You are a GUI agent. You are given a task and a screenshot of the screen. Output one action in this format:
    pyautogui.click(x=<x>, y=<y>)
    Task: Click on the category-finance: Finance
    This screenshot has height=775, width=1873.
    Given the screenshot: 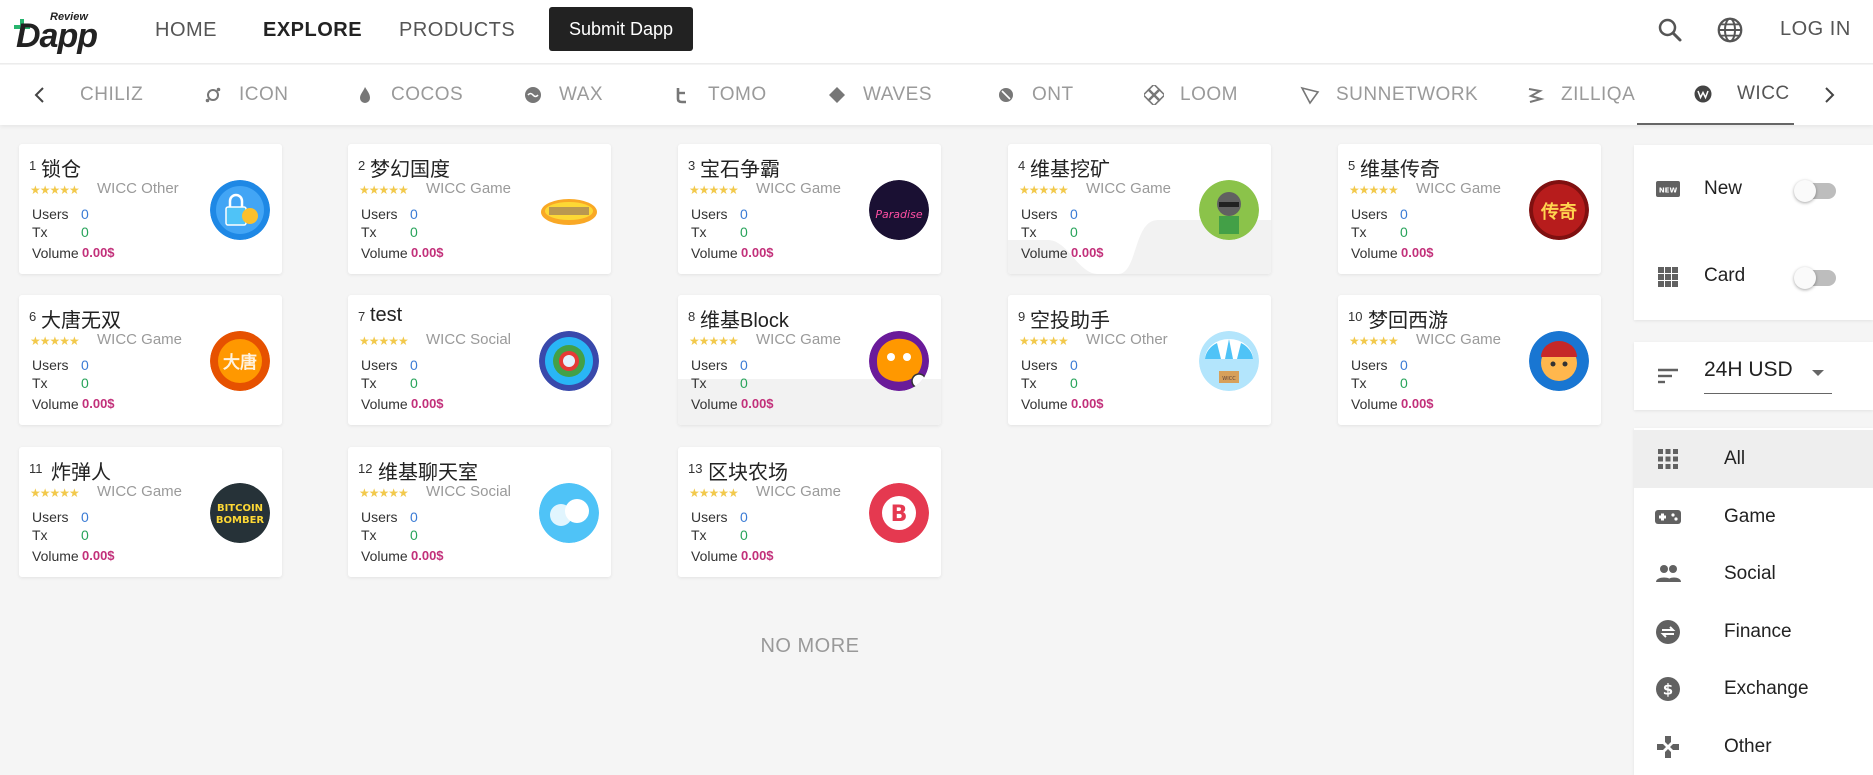 What is the action you would take?
    pyautogui.click(x=1753, y=632)
    